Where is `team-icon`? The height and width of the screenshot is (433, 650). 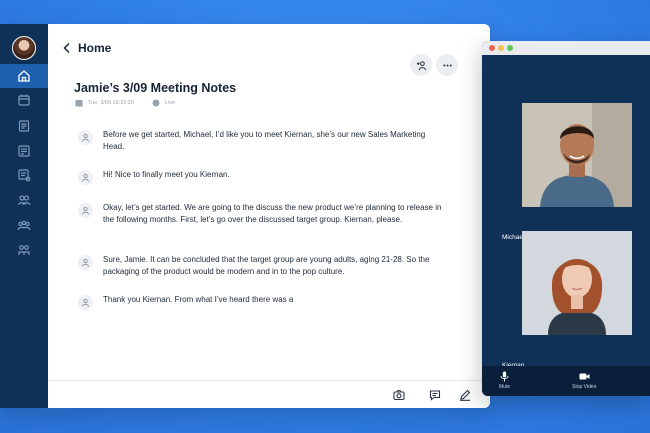
team-icon is located at coordinates (24, 250).